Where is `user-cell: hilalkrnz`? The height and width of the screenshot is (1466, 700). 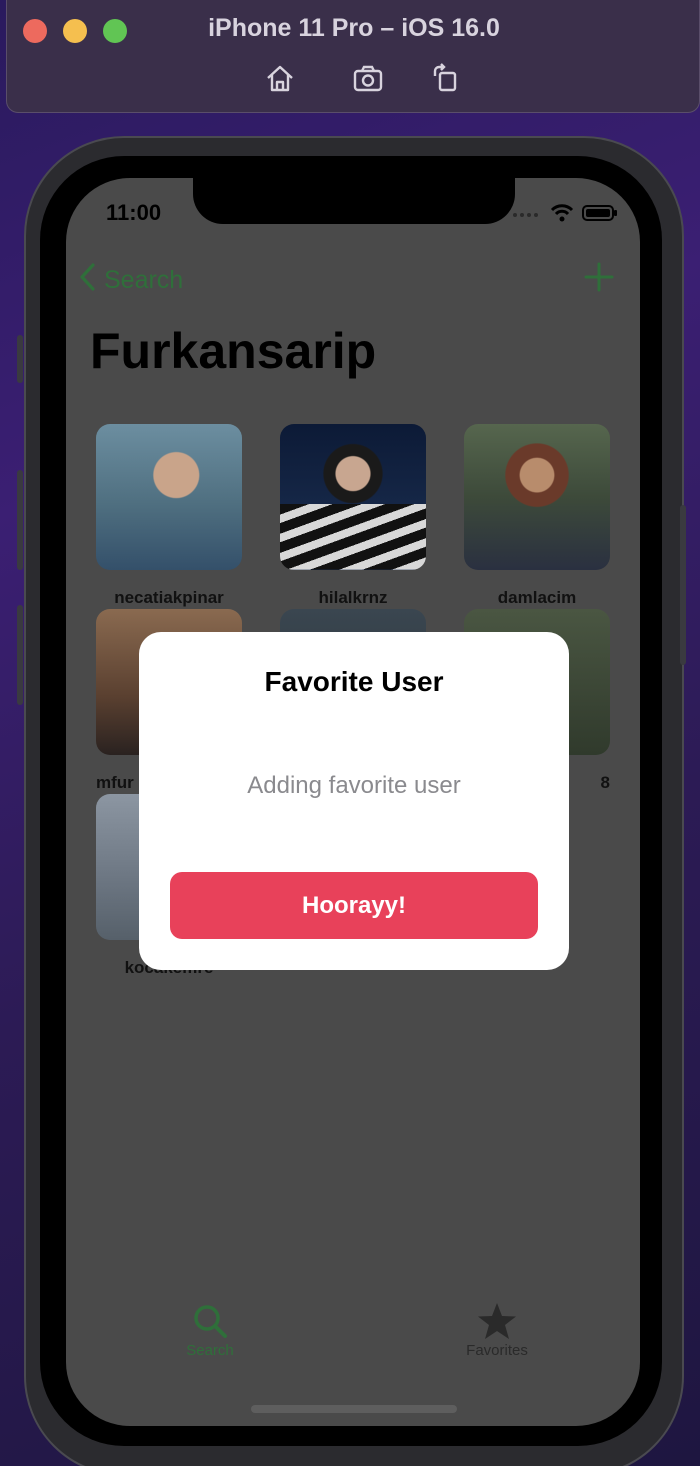
user-cell: hilalkrnz is located at coordinates (353, 516).